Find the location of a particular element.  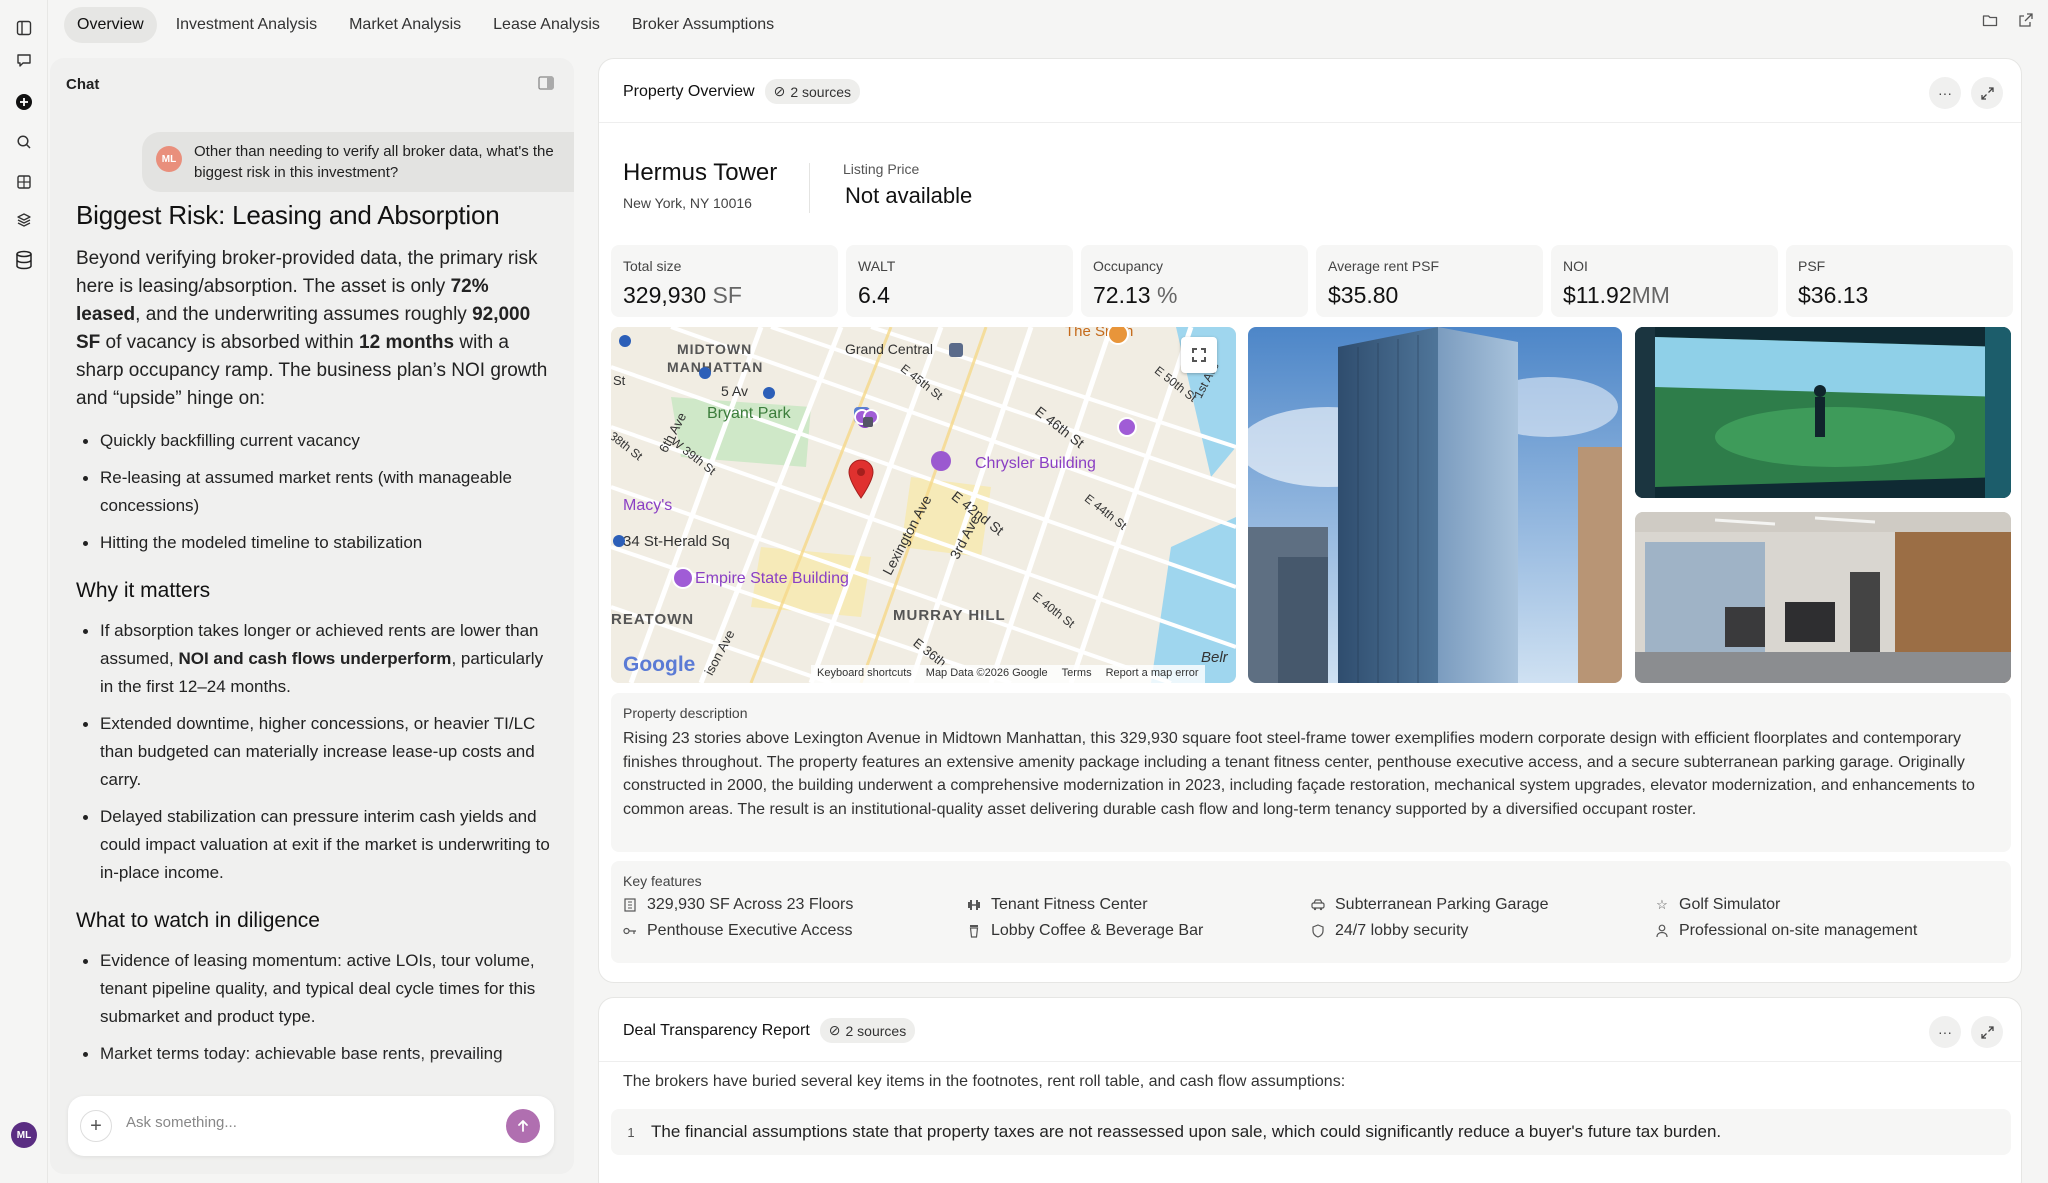

map-label: Bryant Park is located at coordinates (749, 413).